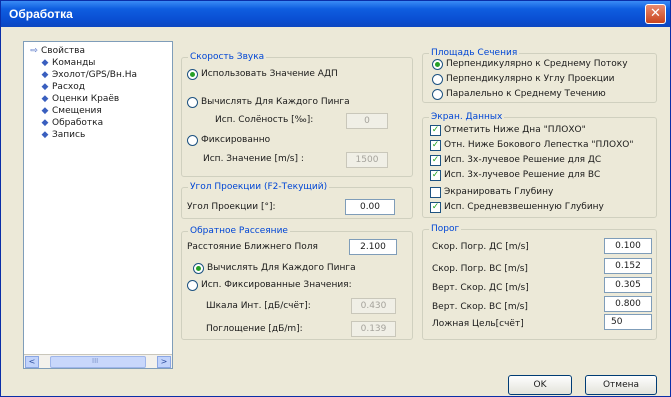 The height and width of the screenshot is (397, 671). What do you see at coordinates (435, 130) in the screenshot?
I see `screening-check-0: ✓` at bounding box center [435, 130].